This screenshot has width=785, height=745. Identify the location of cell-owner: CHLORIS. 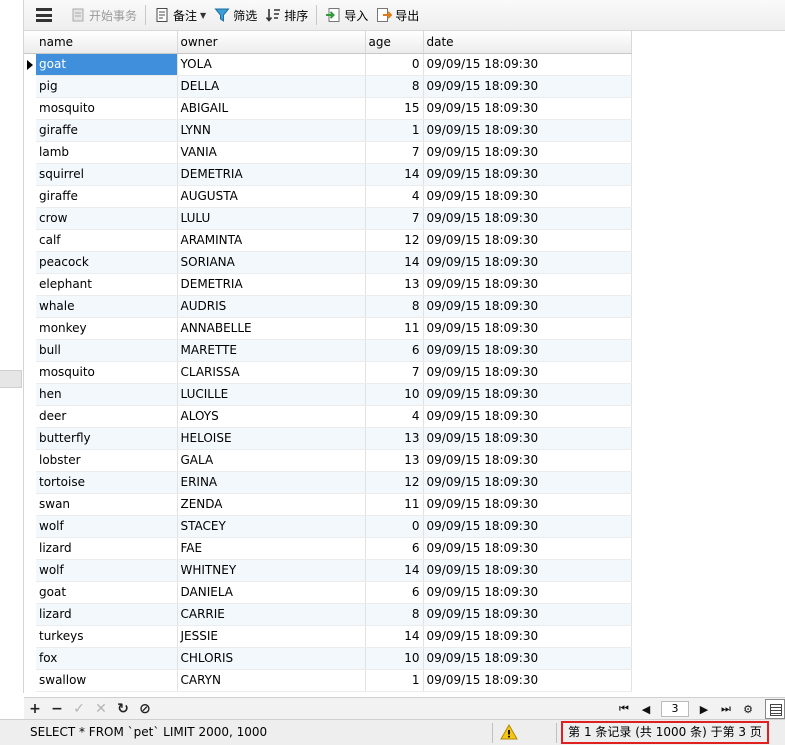
(271, 658).